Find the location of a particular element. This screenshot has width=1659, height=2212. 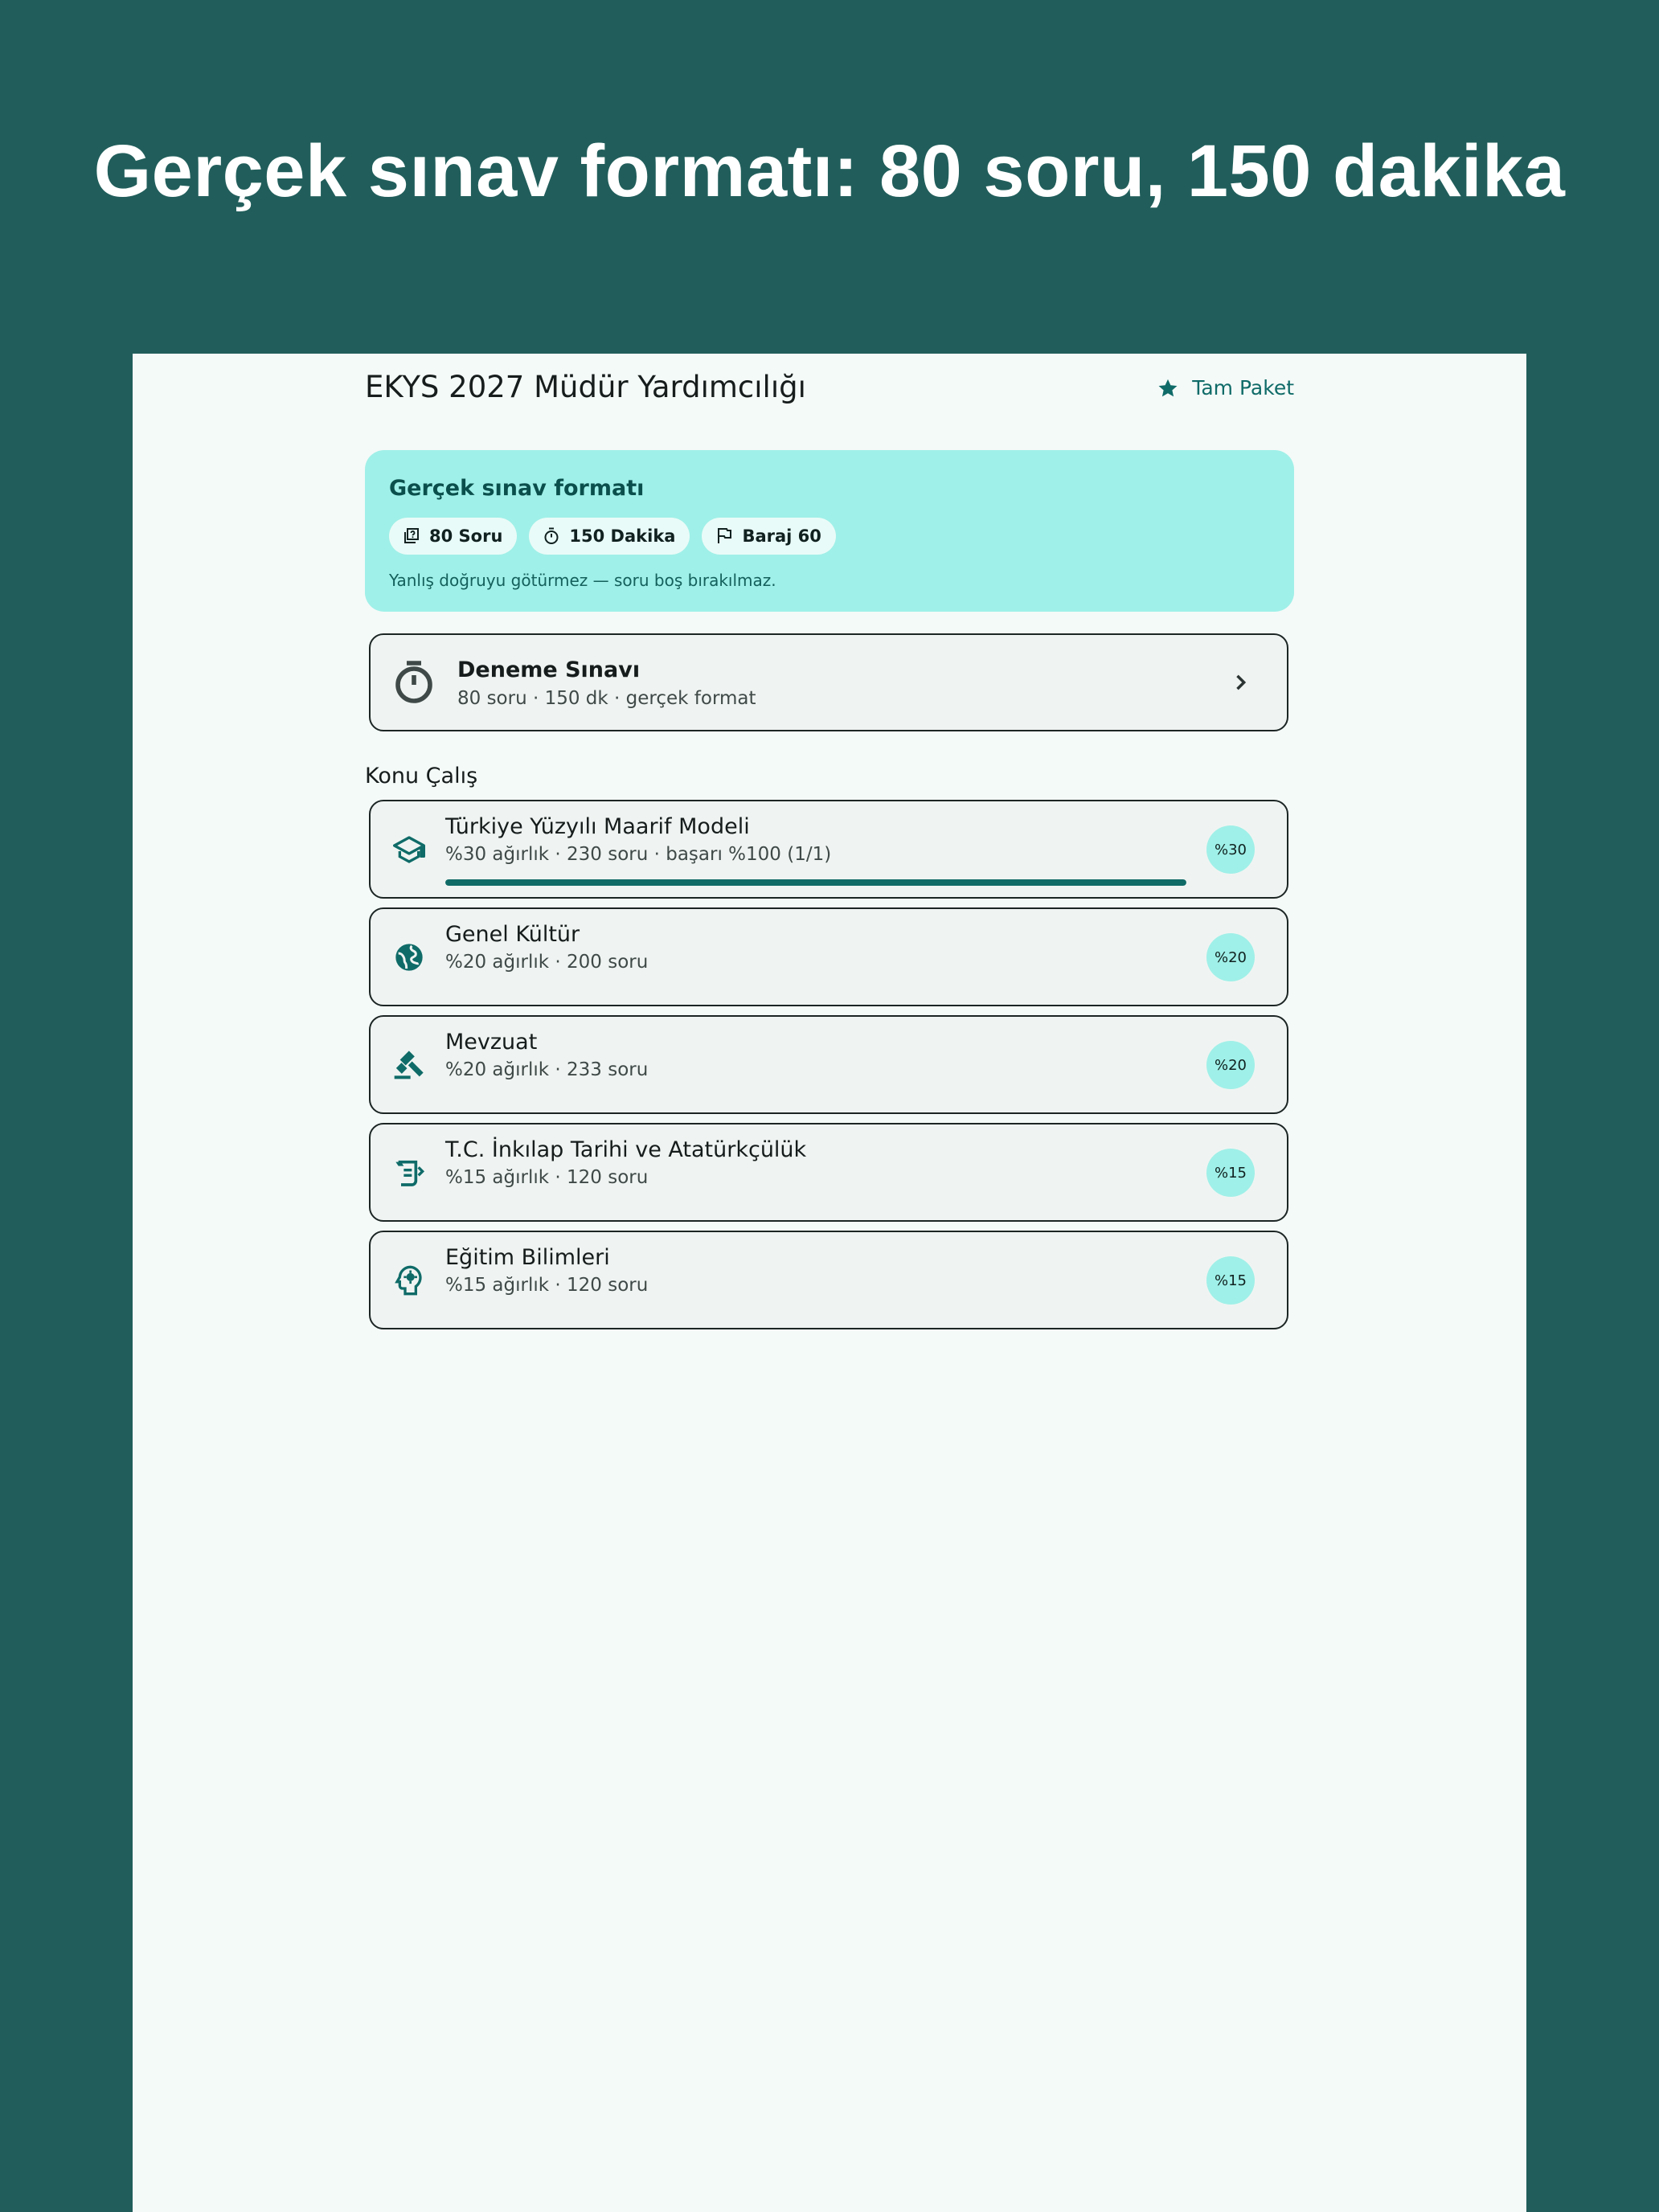

mock-exam-title: Deneme Sınavı is located at coordinates (549, 669).